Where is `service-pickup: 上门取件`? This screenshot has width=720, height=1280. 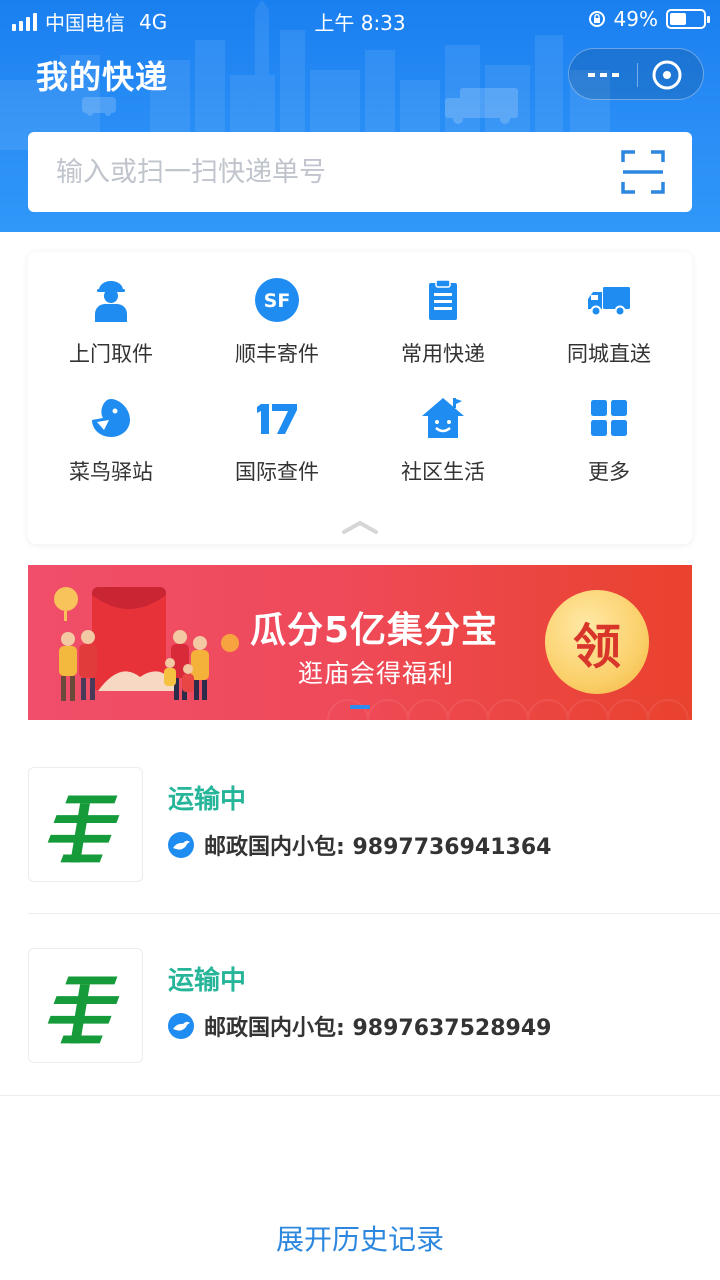
service-pickup: 上门取件 is located at coordinates (111, 309).